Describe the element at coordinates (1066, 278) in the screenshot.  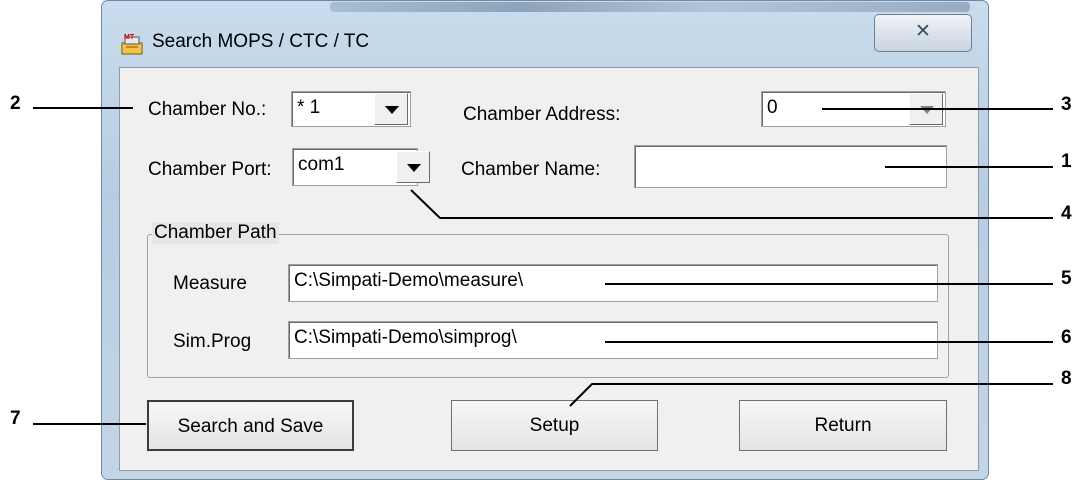
I see `callout-number-5: 5` at that location.